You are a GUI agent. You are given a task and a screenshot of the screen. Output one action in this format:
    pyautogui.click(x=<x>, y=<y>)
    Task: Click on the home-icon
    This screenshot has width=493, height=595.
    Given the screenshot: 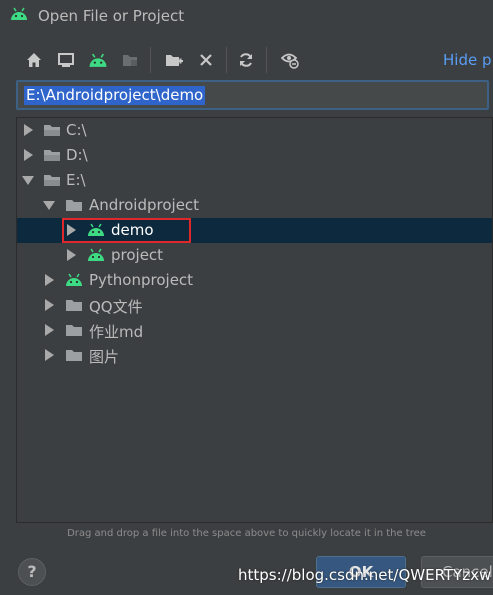 What is the action you would take?
    pyautogui.click(x=34, y=60)
    